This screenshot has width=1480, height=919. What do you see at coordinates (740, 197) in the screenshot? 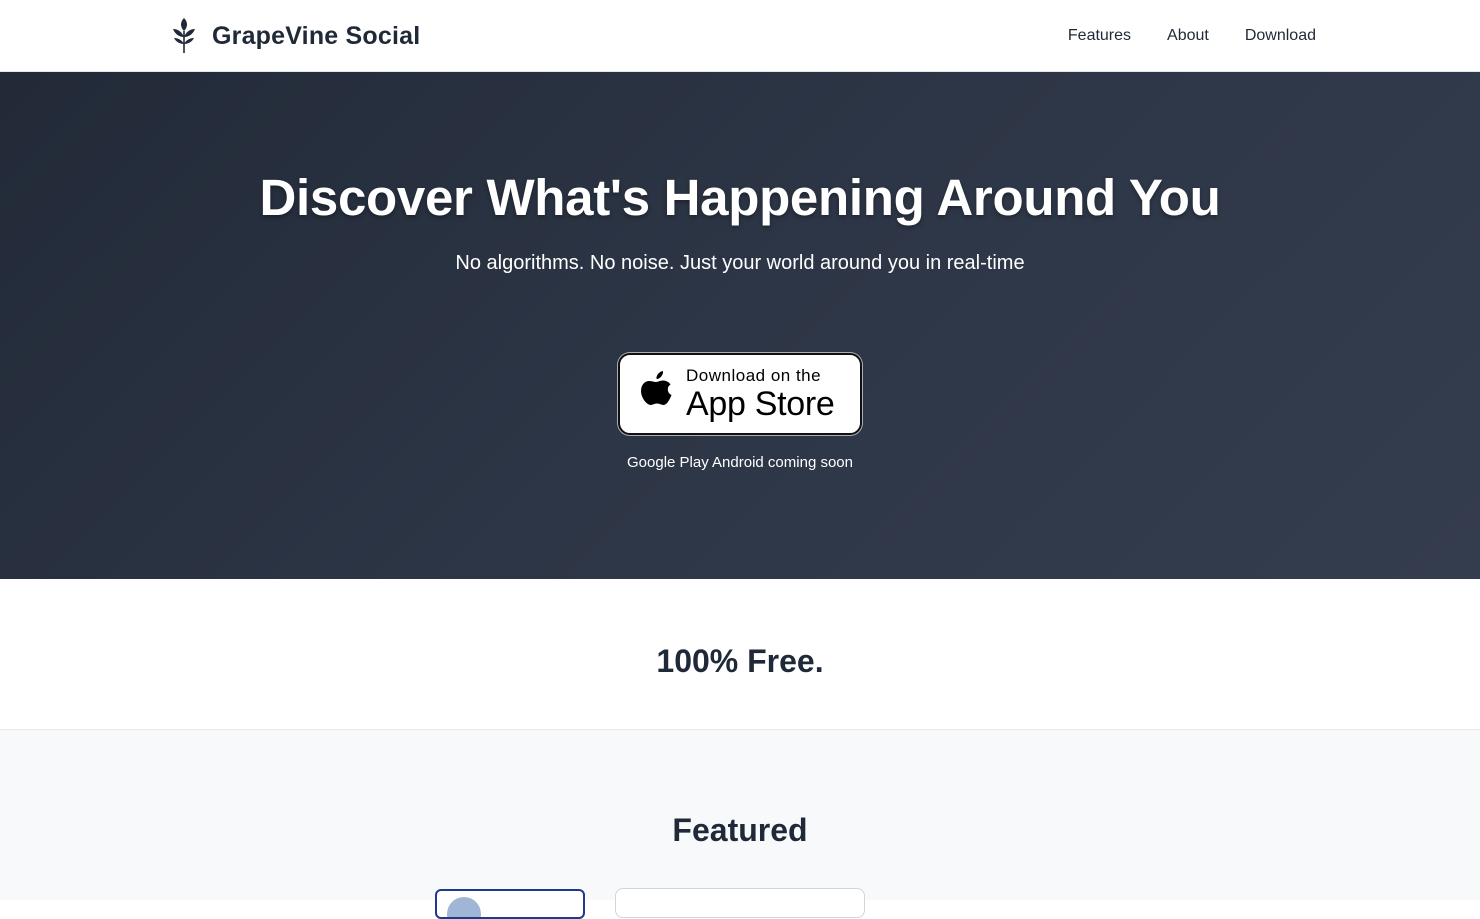
I see `hero-title: Discover What's Happening Around You` at bounding box center [740, 197].